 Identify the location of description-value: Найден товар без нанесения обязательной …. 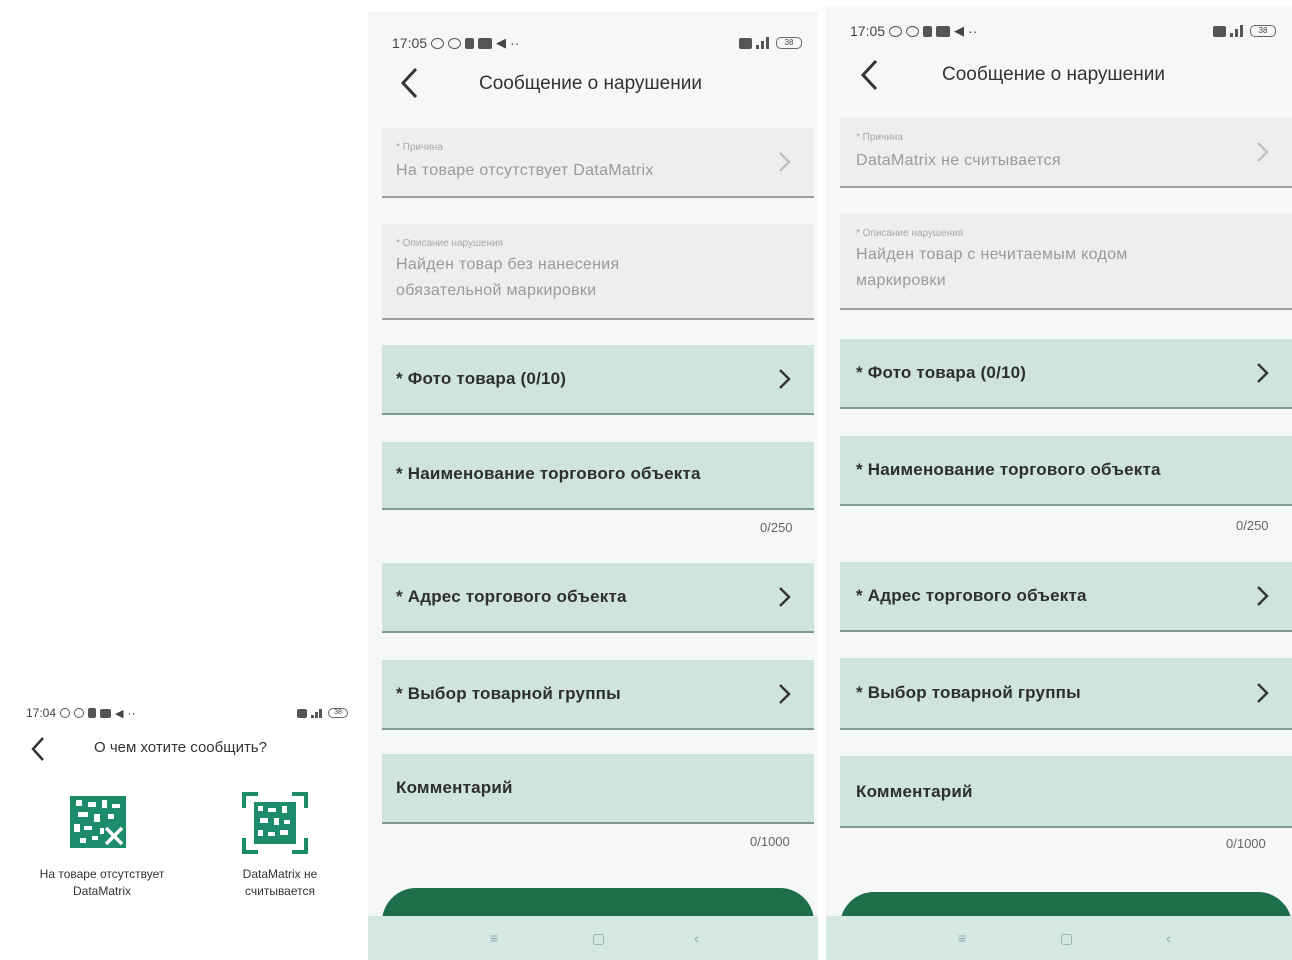
(508, 277).